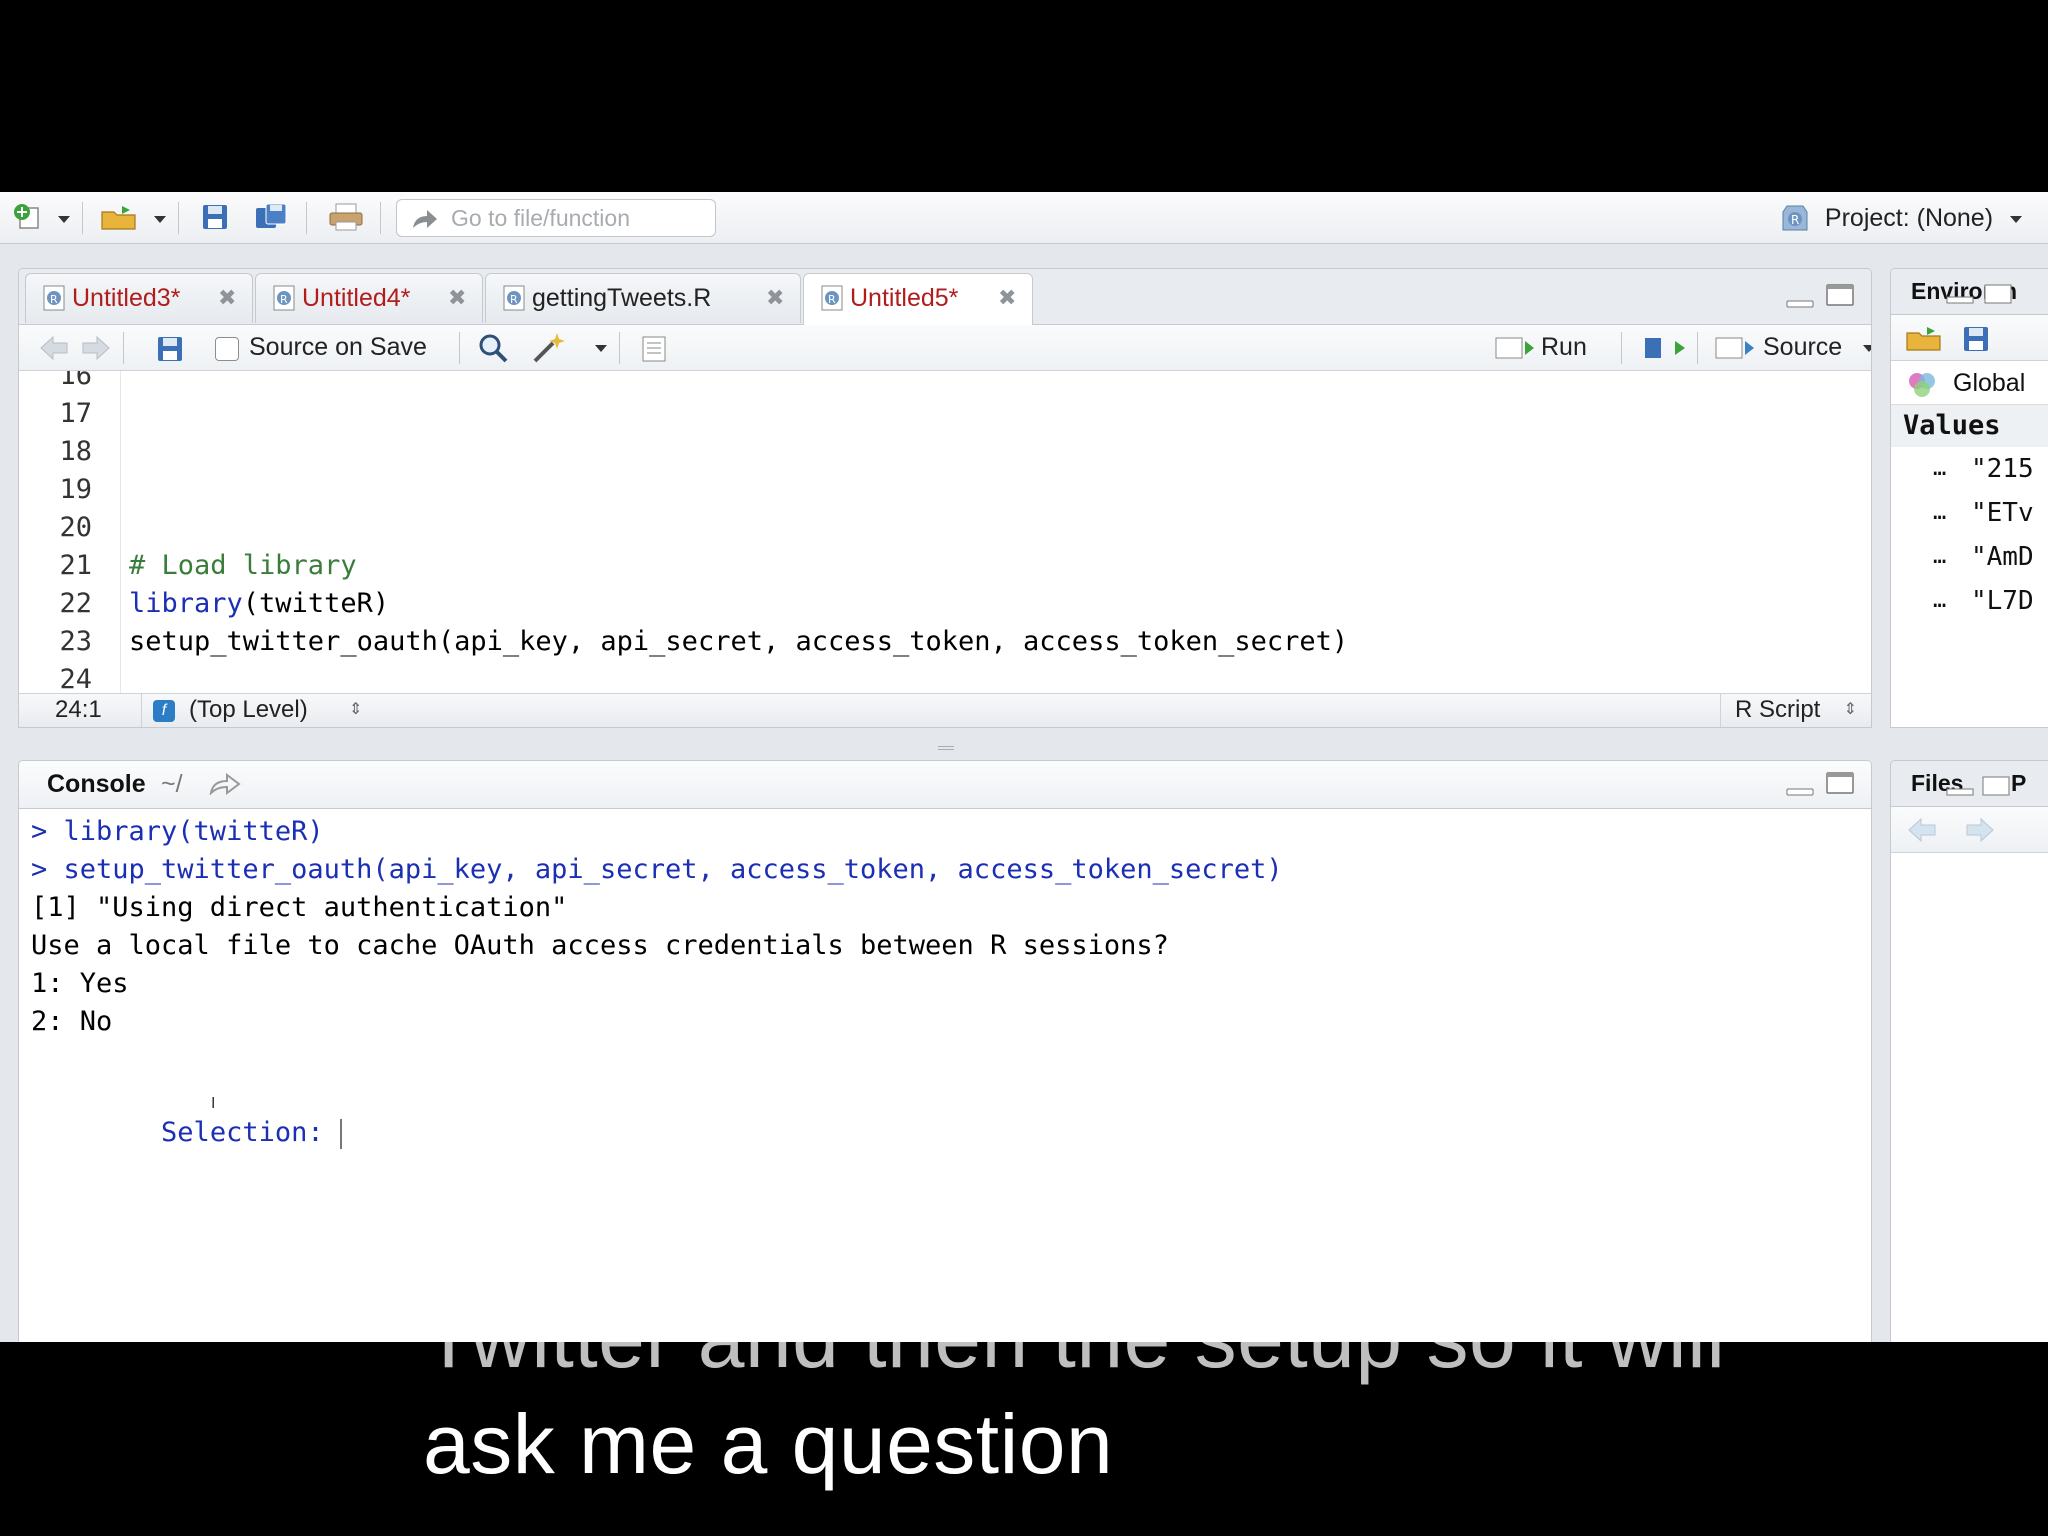 This screenshot has width=2048, height=1536. I want to click on line-number: 16, so click(75, 381).